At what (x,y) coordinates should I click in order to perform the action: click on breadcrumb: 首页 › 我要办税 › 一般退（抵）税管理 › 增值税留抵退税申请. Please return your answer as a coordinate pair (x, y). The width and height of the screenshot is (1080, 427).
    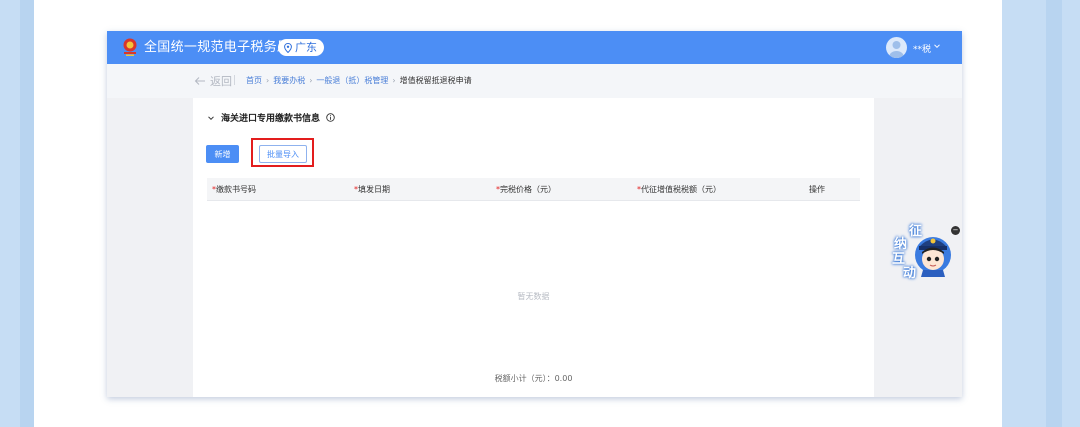
    Looking at the image, I should click on (359, 80).